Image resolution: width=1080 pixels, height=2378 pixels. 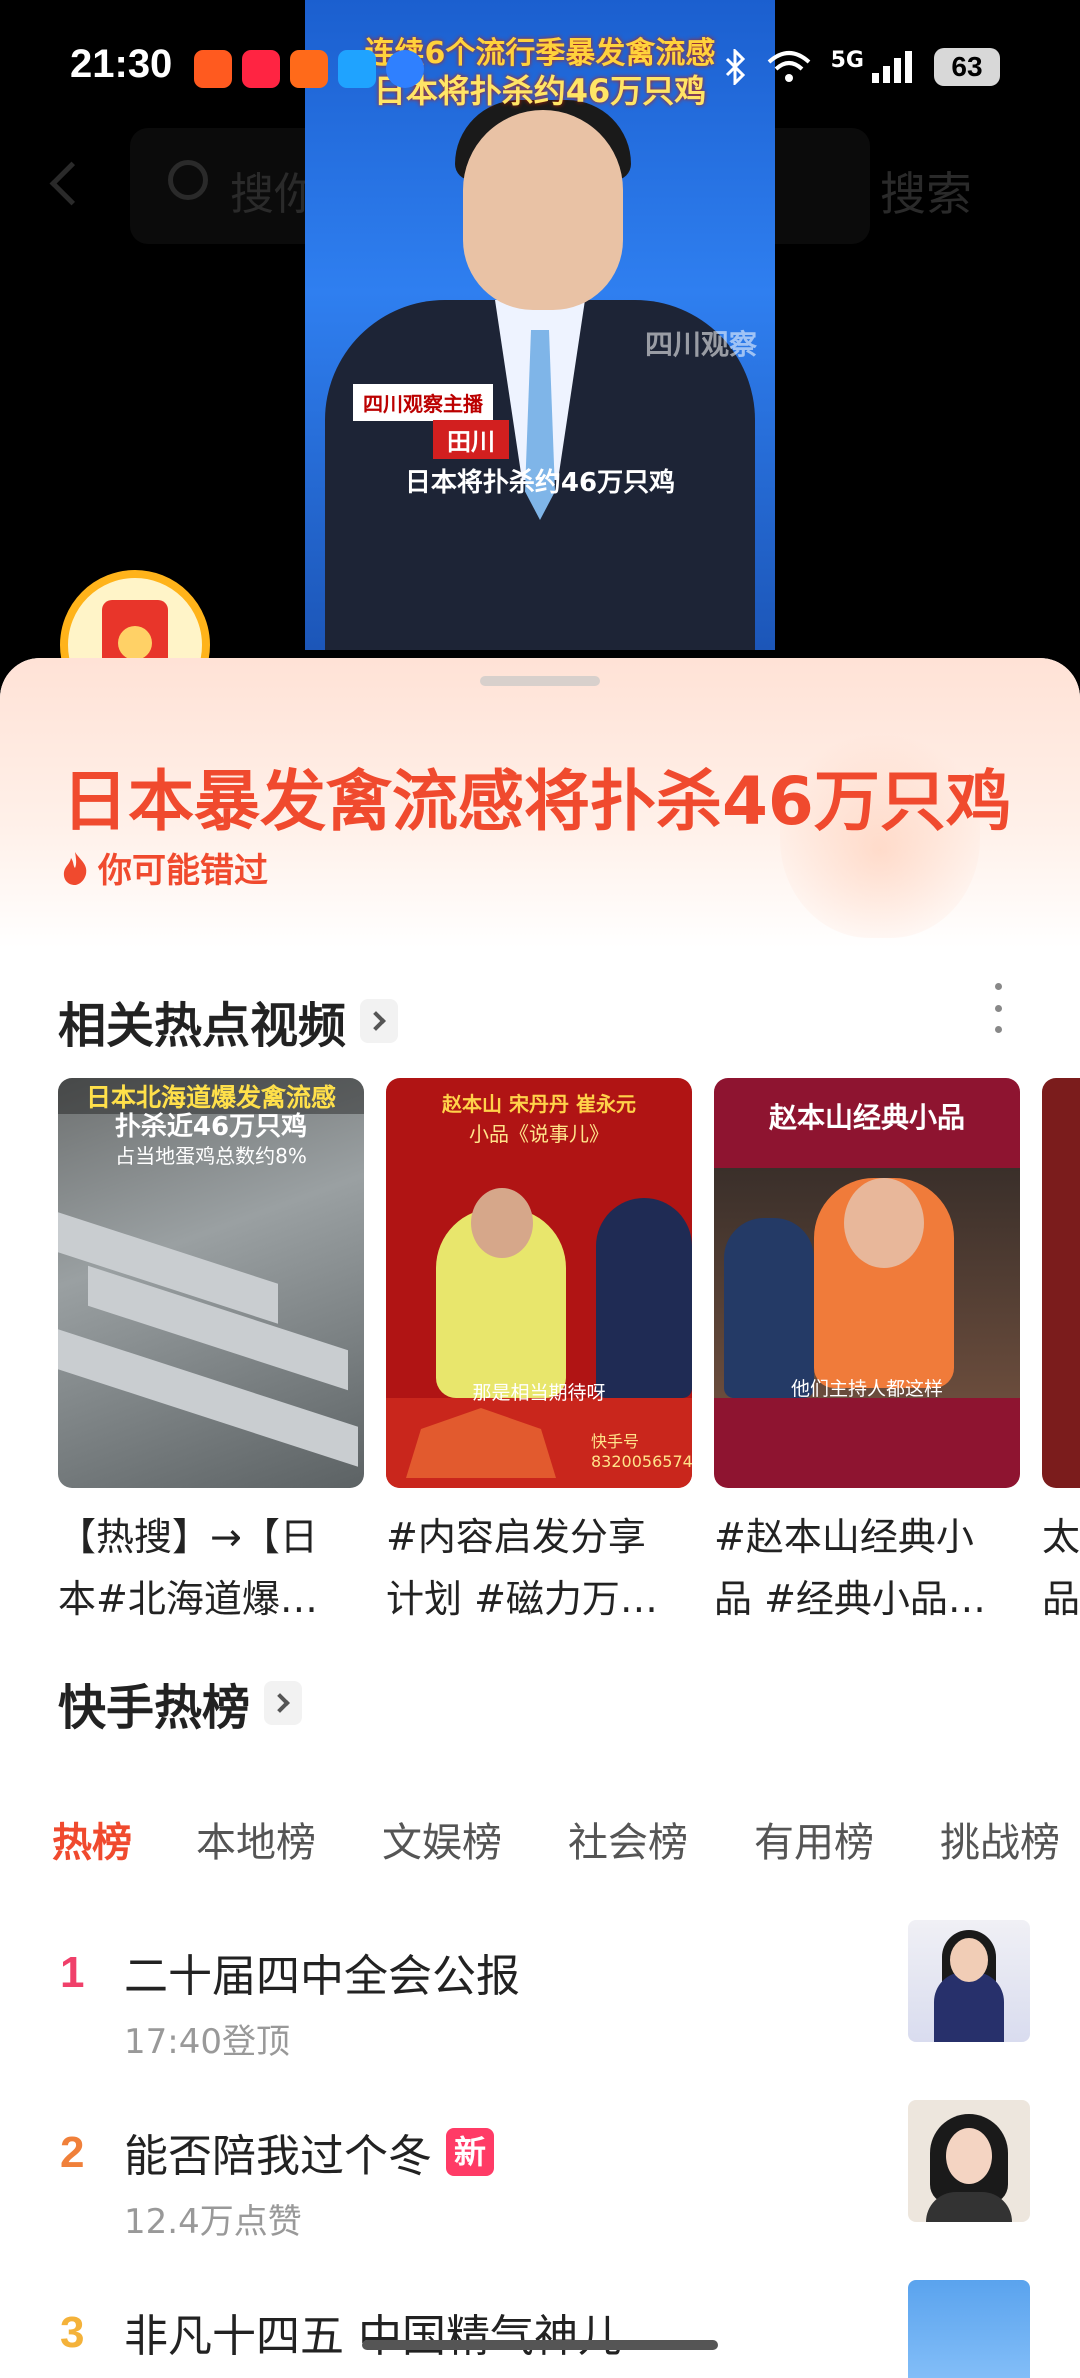 I want to click on thumb-headline: 赵本山经典小品, so click(x=866, y=1117).